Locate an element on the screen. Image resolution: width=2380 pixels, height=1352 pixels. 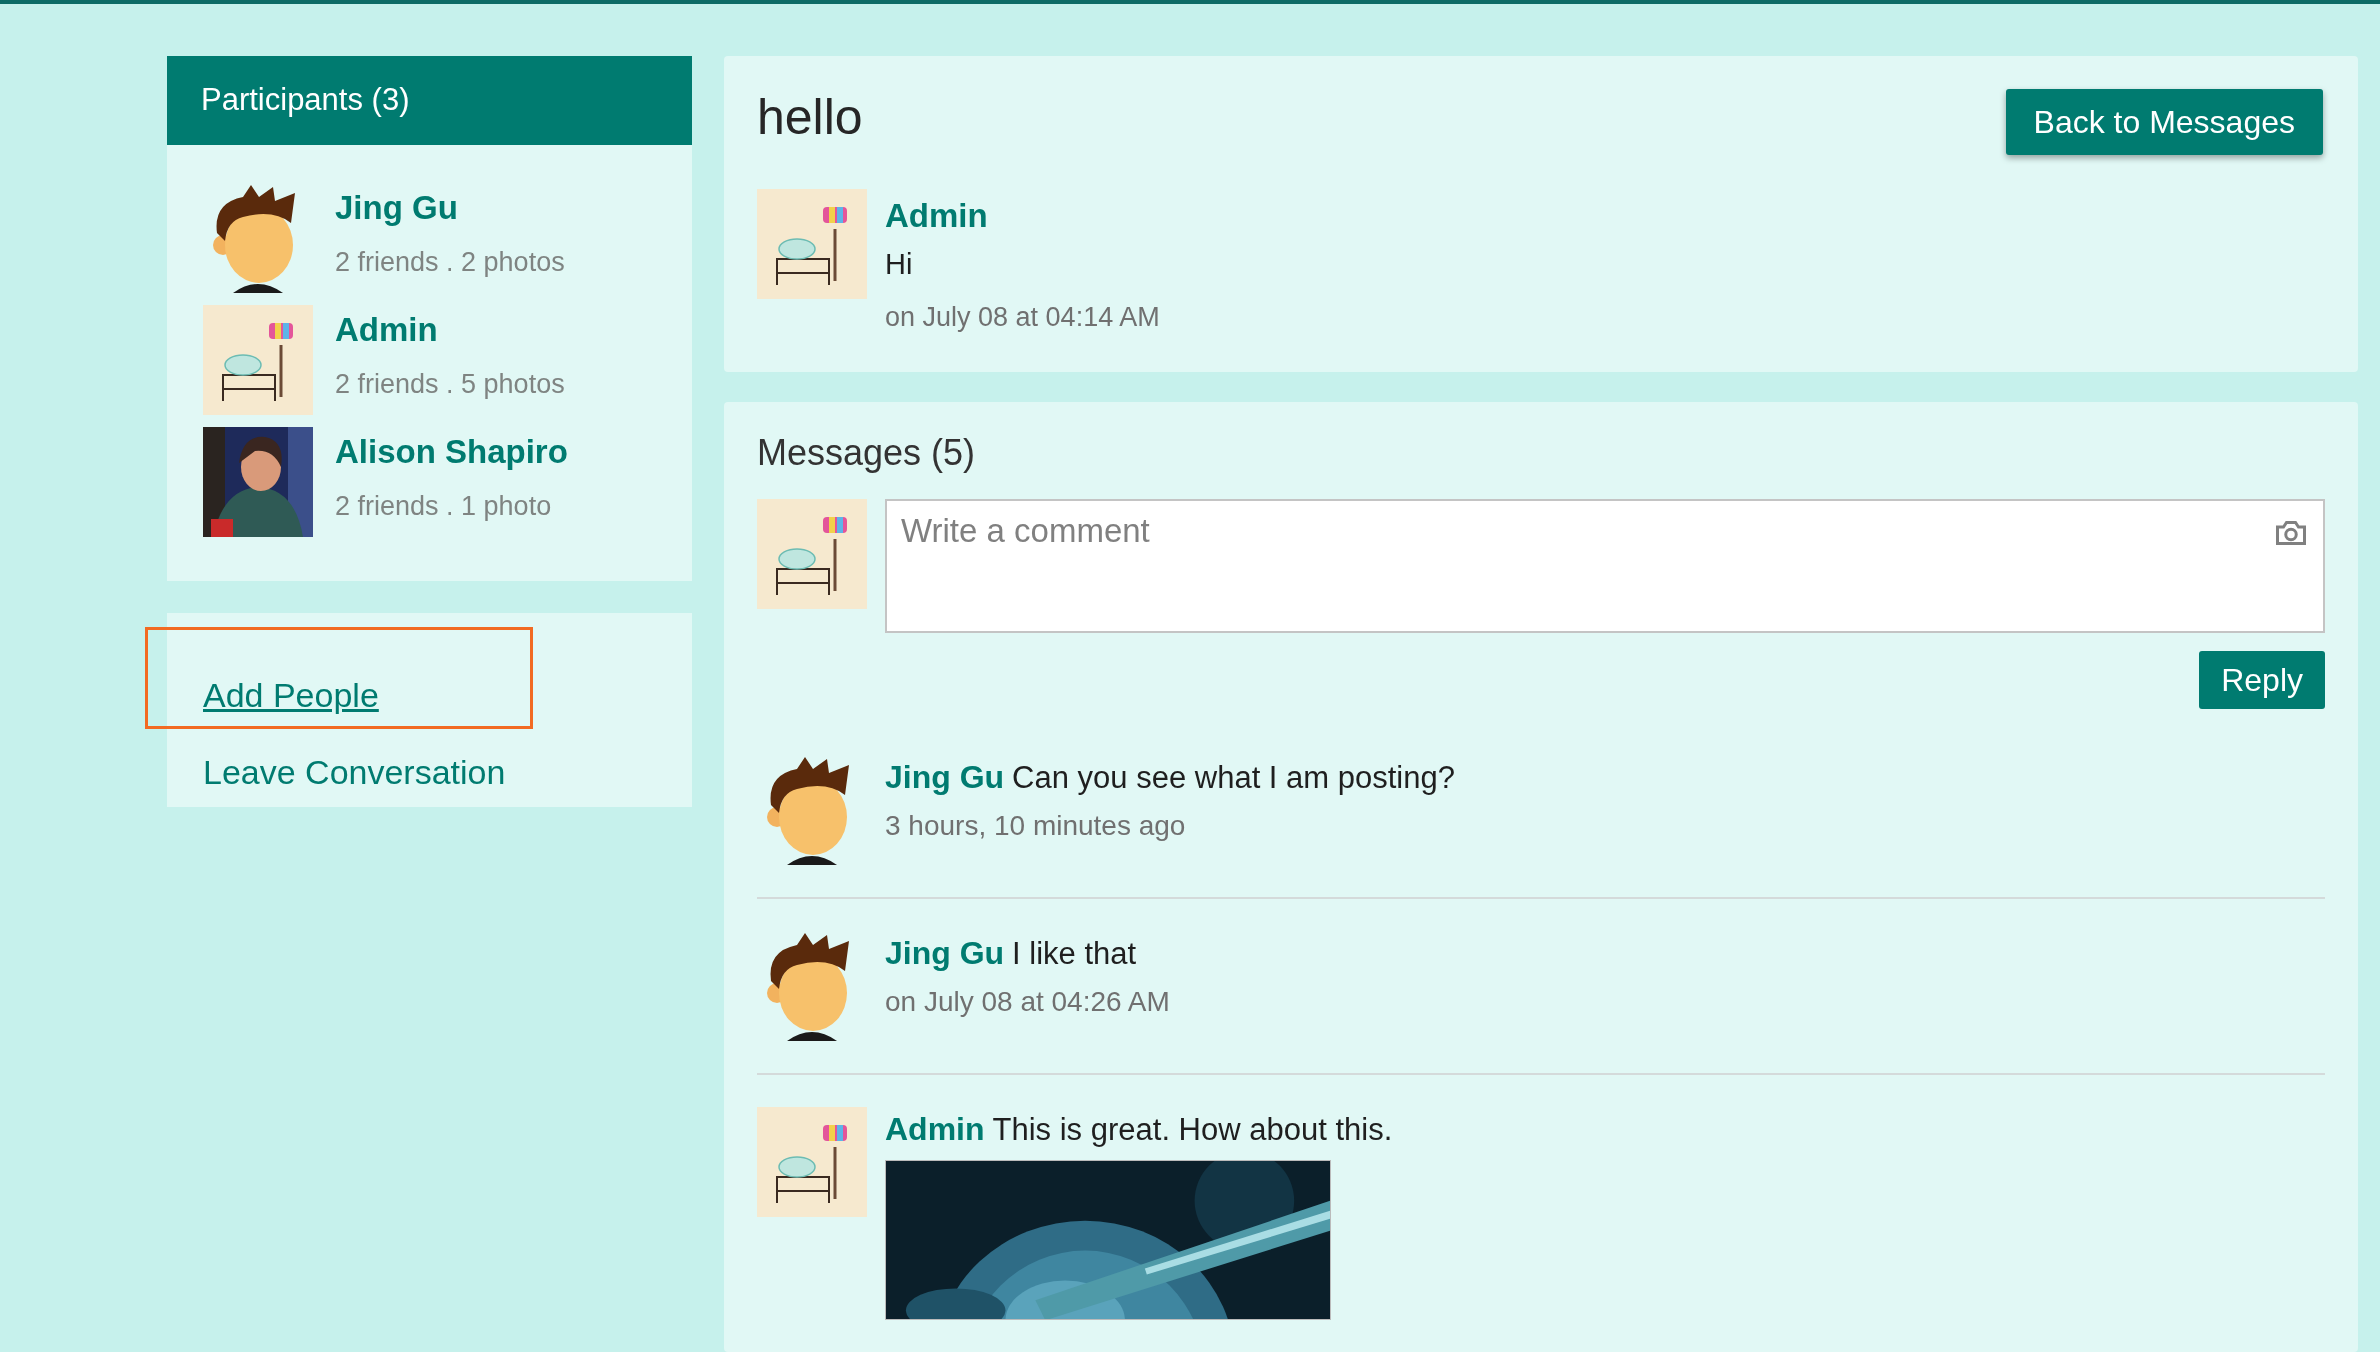
comment-field: Write a comment is located at coordinates (1605, 566).